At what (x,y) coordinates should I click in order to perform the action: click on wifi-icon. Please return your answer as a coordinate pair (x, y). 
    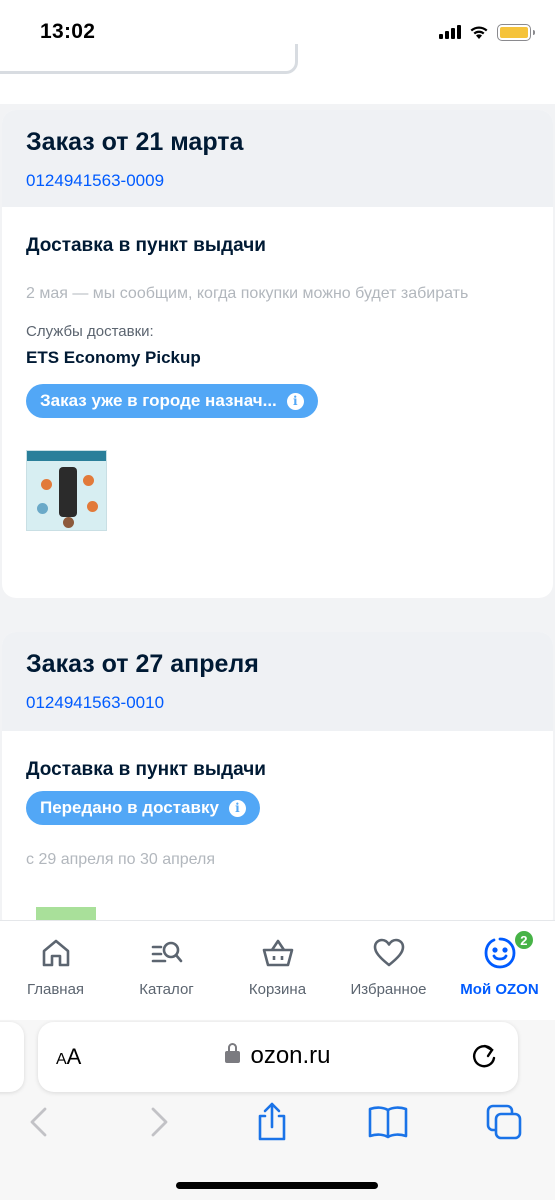
    Looking at the image, I should click on (479, 32).